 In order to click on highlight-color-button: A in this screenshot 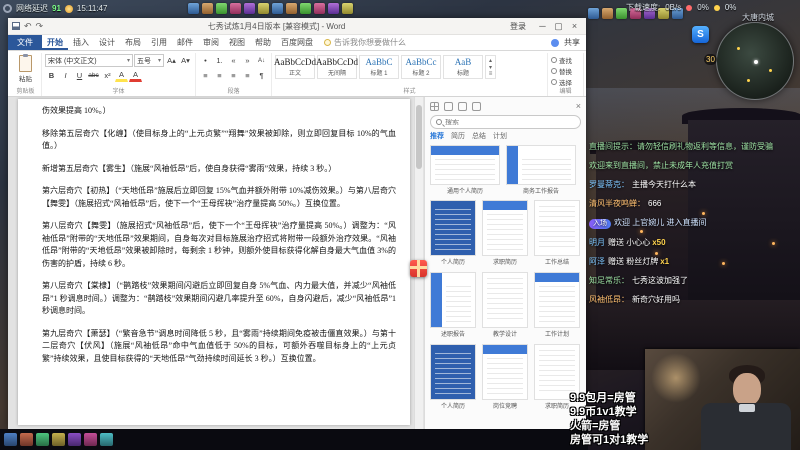, I will do `click(121, 76)`.